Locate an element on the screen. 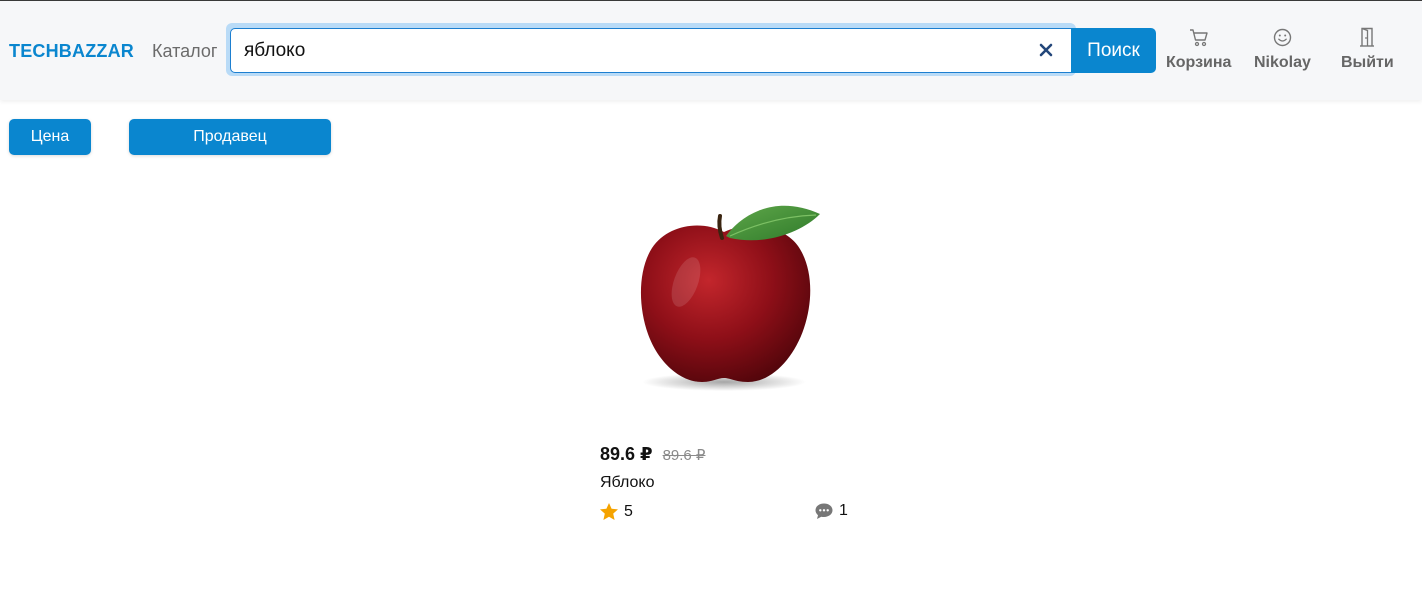 This screenshot has height=598, width=1422. close-icon is located at coordinates (1046, 50).